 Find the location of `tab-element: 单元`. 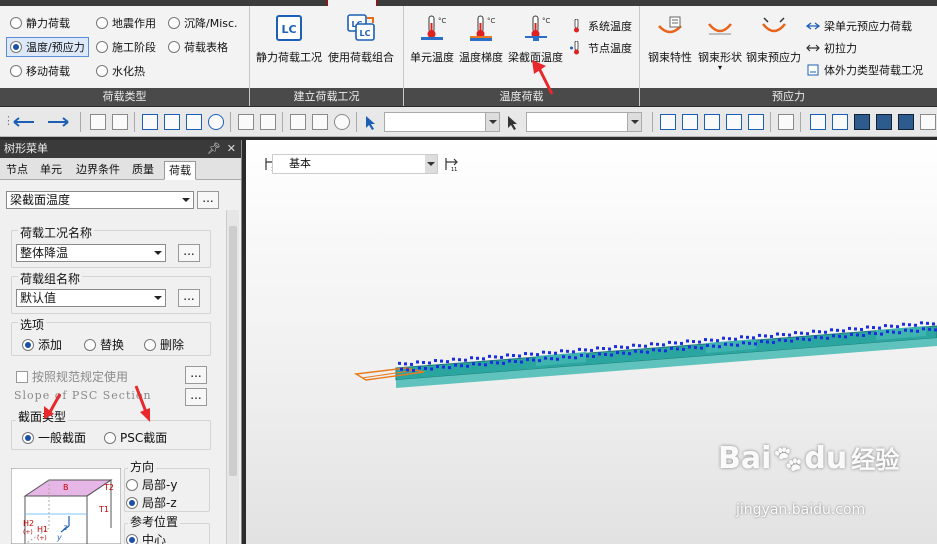

tab-element: 单元 is located at coordinates (51, 170).